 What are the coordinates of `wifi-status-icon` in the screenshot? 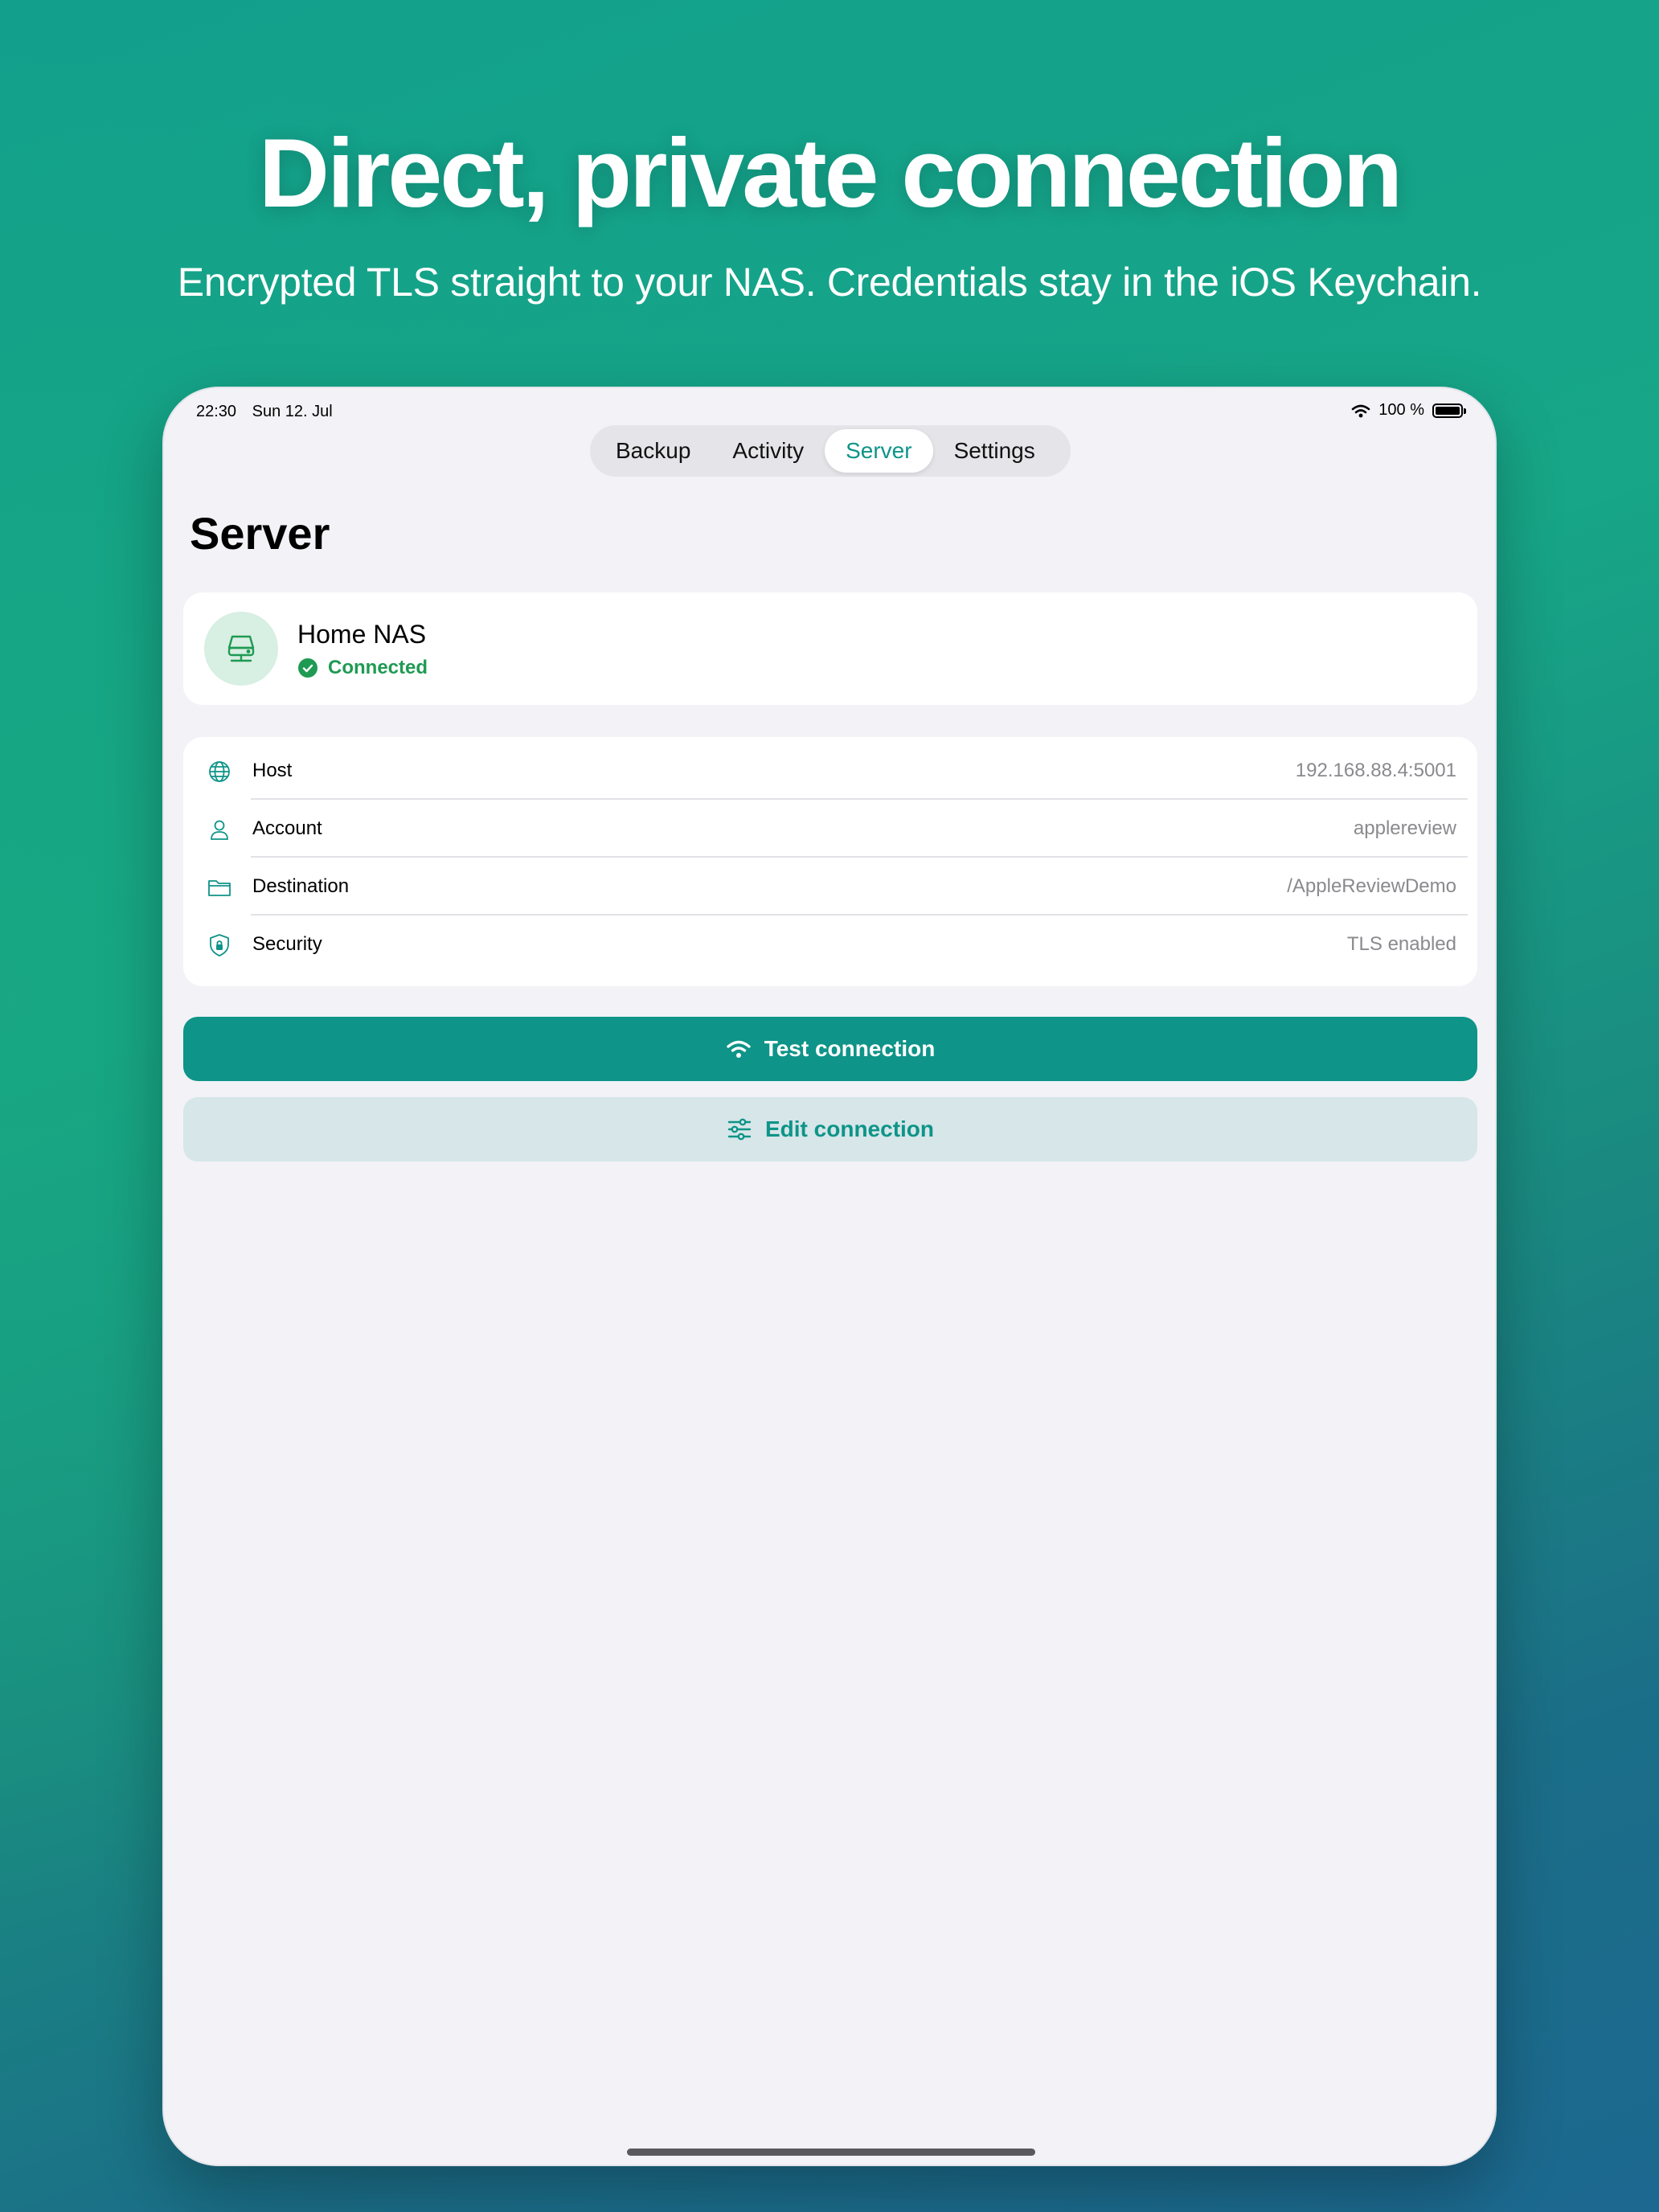 It's located at (1360, 410).